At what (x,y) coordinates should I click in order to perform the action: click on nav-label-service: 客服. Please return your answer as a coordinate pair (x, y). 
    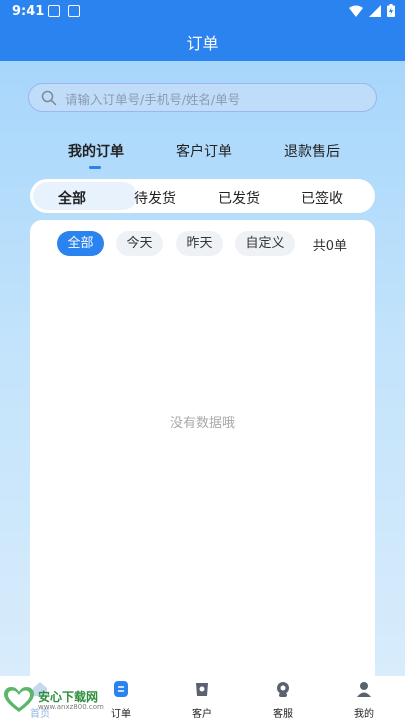
    Looking at the image, I should click on (283, 714).